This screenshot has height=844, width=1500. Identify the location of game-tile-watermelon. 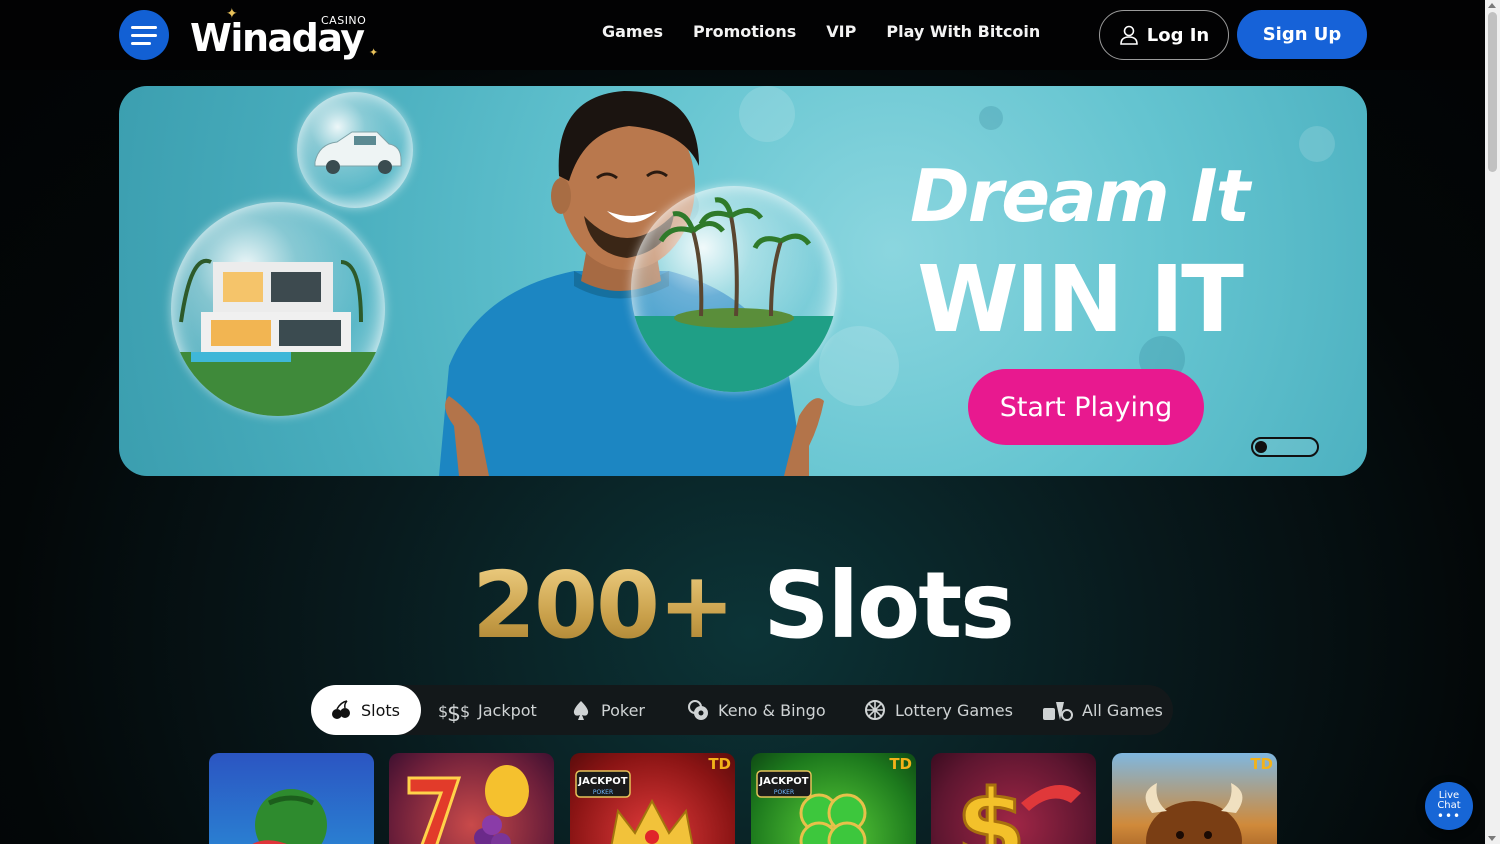
(291, 798).